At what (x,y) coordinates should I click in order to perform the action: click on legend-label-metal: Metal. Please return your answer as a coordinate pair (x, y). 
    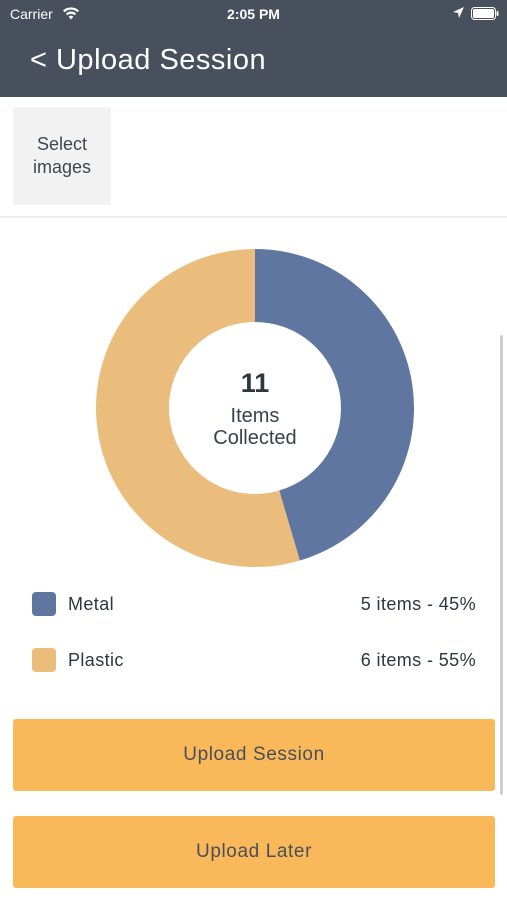
    Looking at the image, I should click on (91, 603).